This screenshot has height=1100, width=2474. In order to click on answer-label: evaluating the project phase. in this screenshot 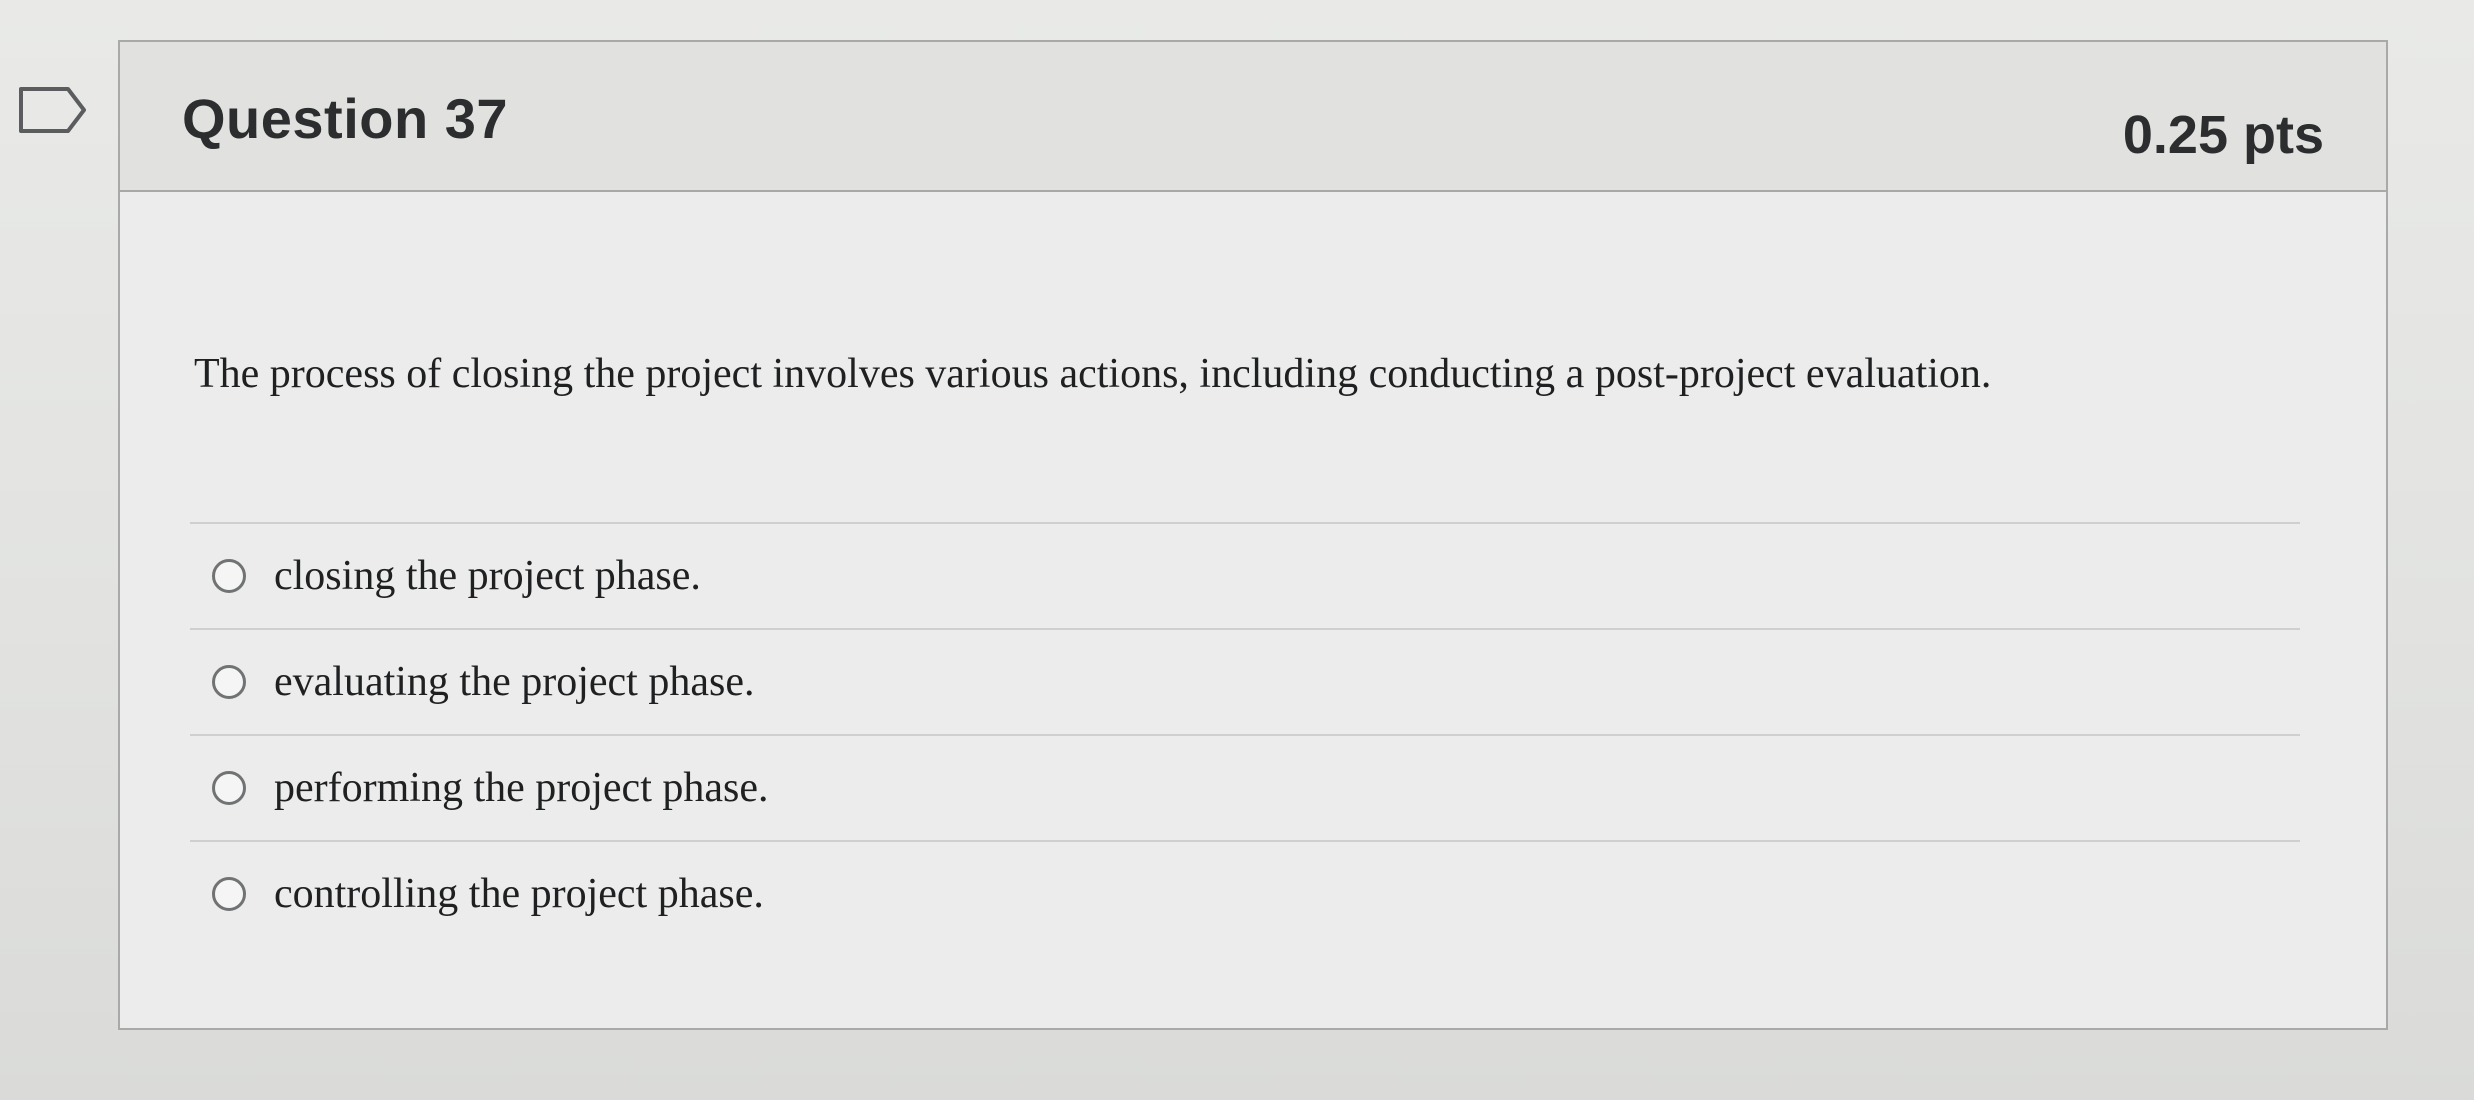, I will do `click(514, 682)`.